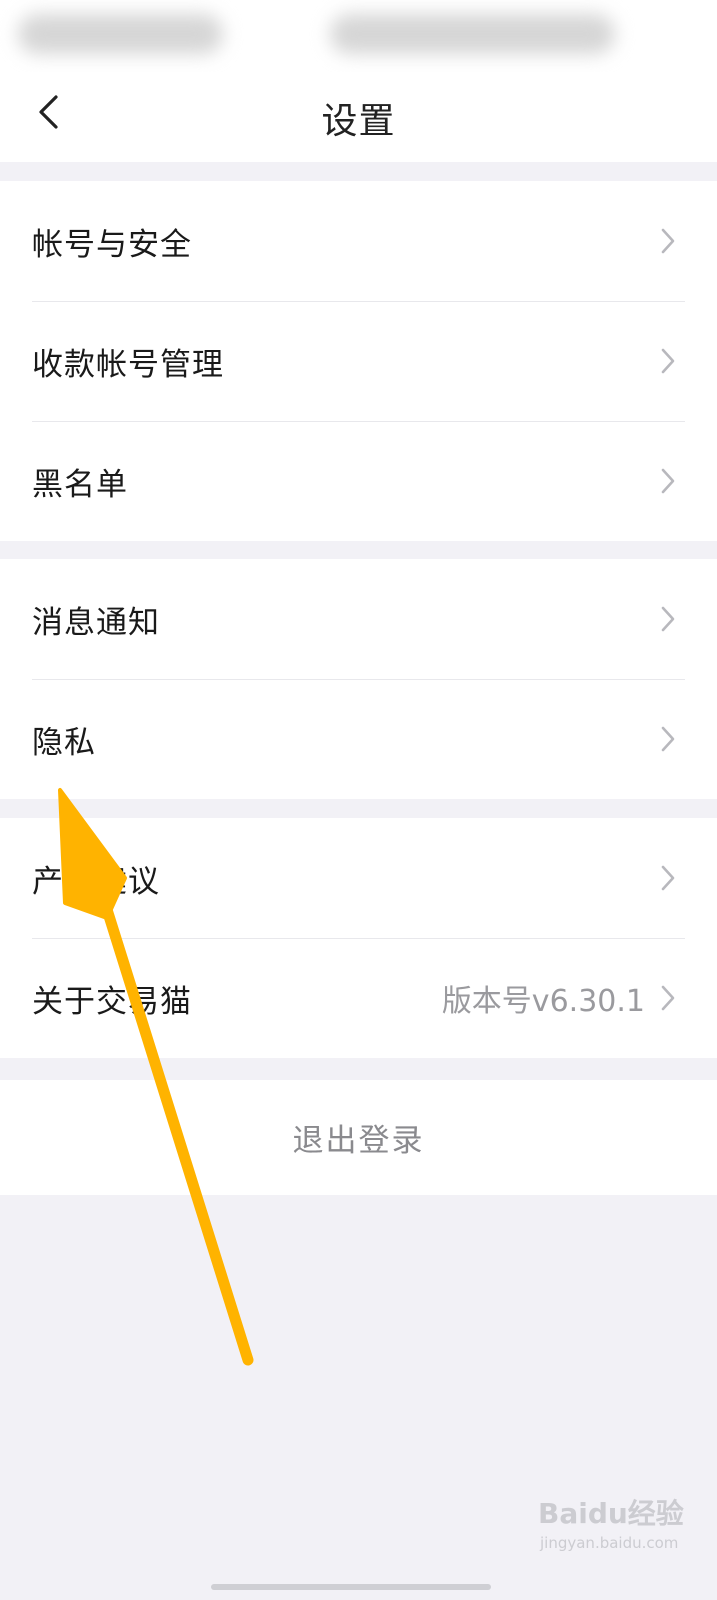 This screenshot has width=717, height=1600. I want to click on watermark-url: jingyan.baidu.com, so click(609, 1543).